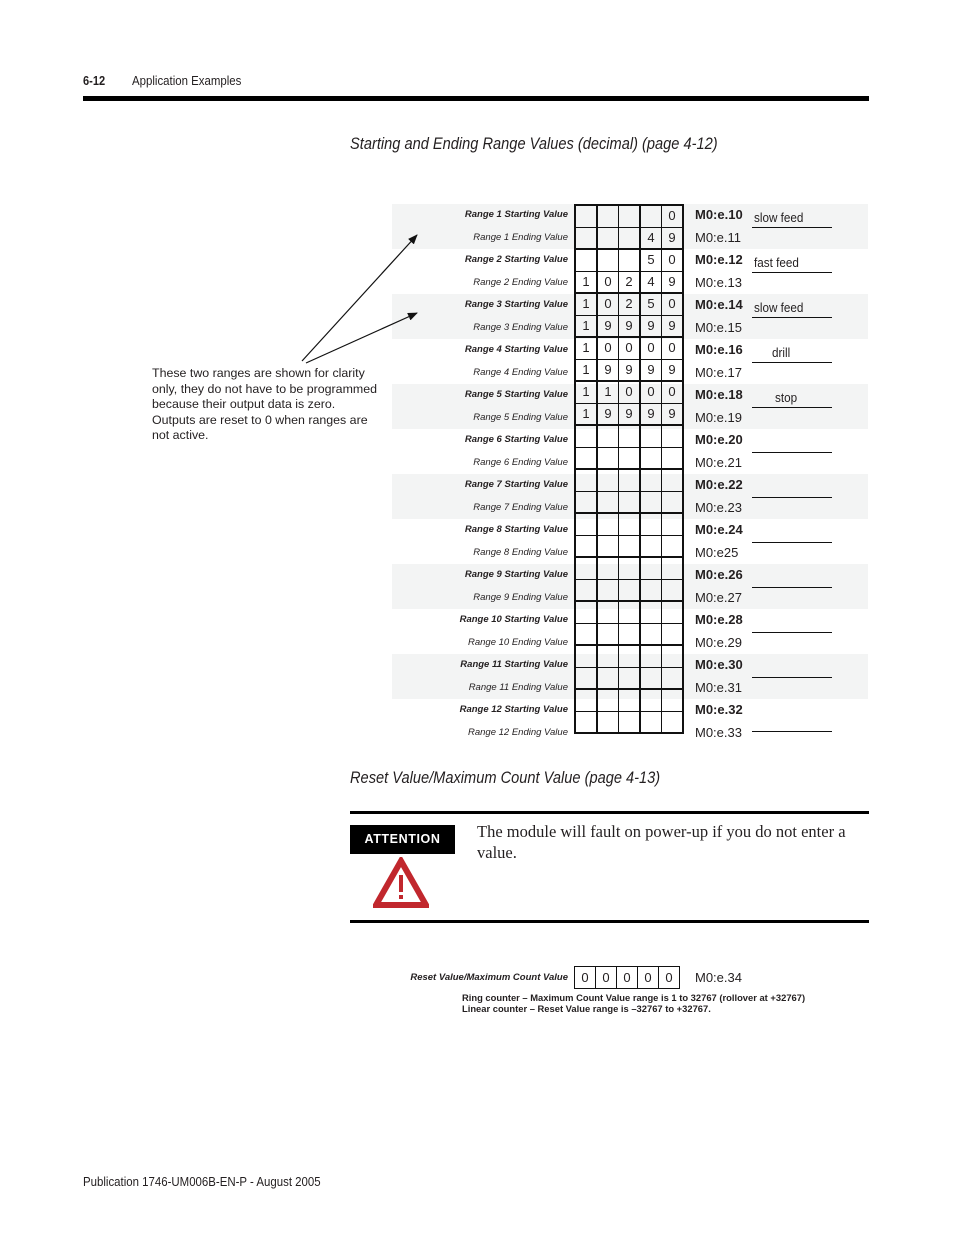  I want to click on range-10-start-address: M0:e.28, so click(719, 619).